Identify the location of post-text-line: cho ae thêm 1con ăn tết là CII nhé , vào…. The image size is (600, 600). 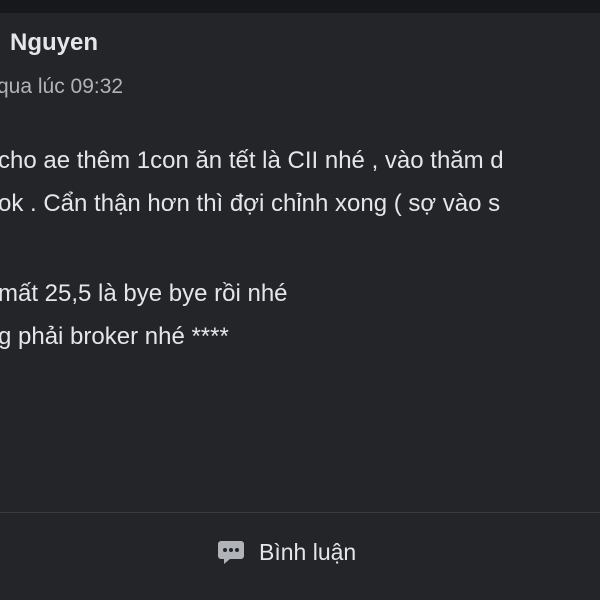
(252, 160).